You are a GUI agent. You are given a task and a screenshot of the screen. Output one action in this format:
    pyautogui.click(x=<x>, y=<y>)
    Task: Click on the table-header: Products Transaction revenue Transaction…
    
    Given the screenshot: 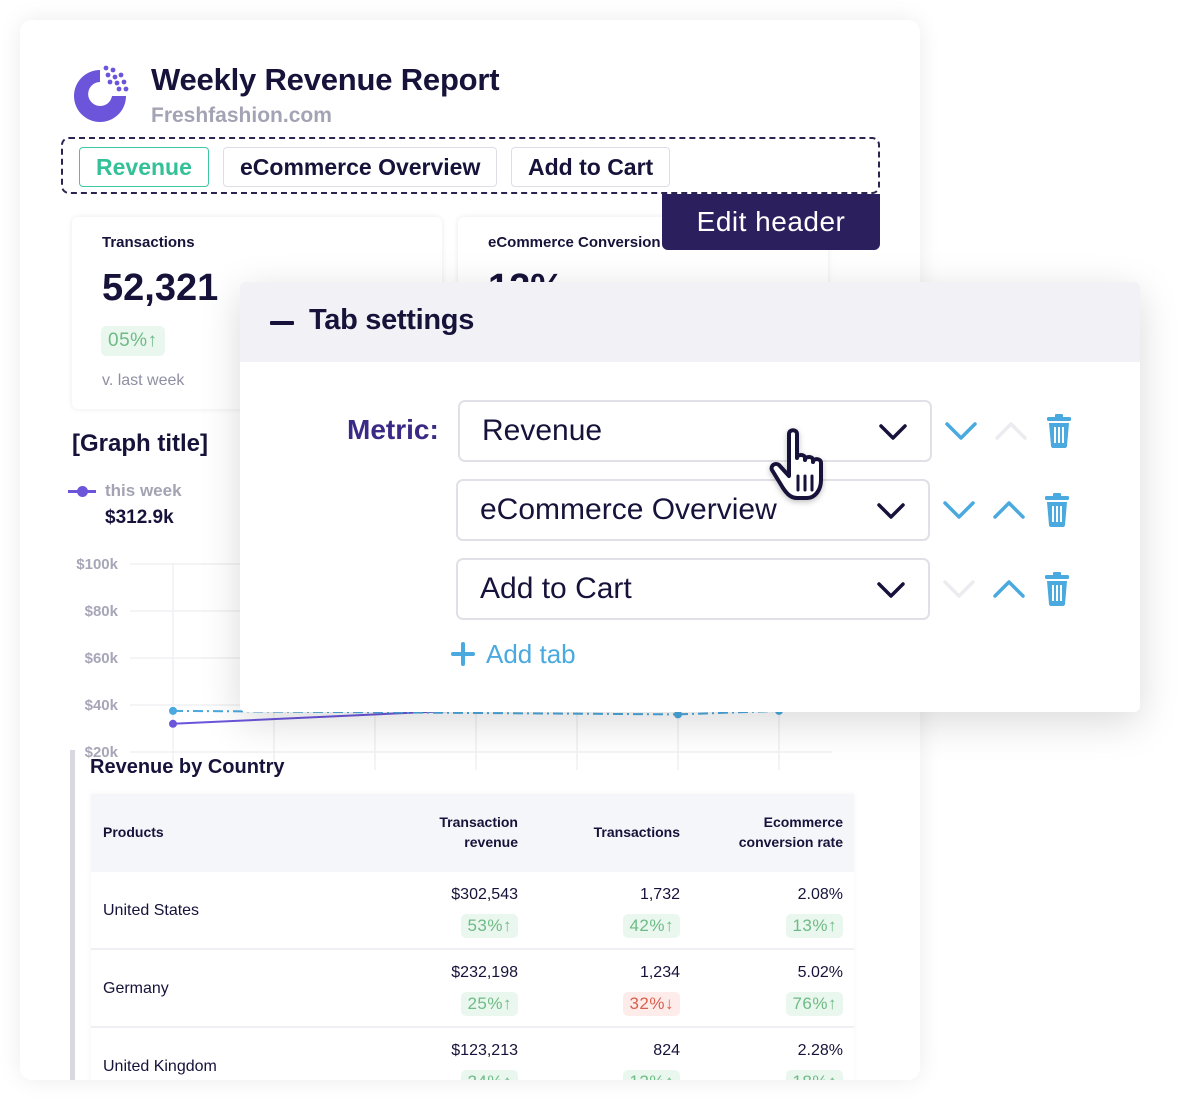 What is the action you would take?
    pyautogui.click(x=472, y=833)
    